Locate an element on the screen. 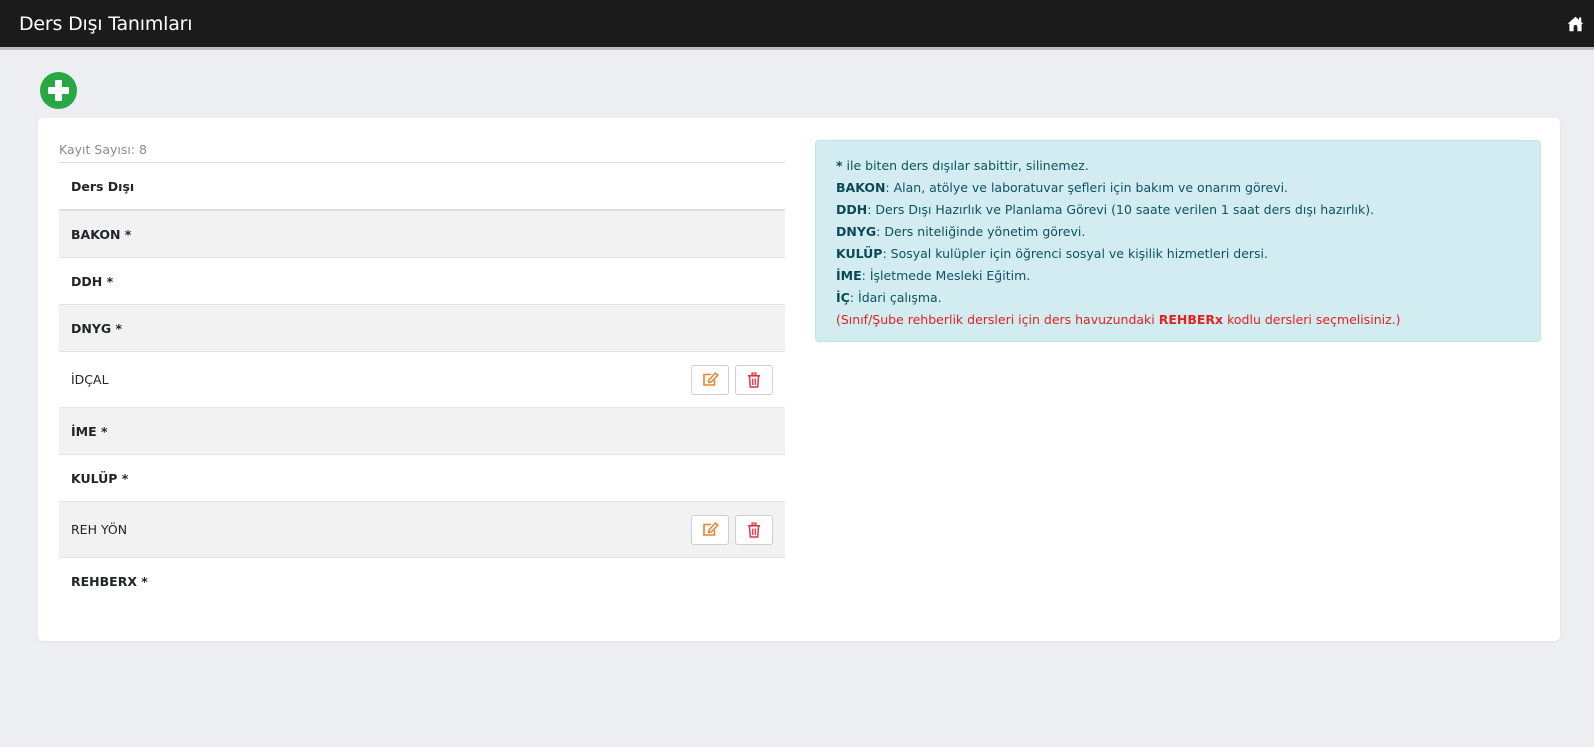  table-header: Ders Dışı is located at coordinates (422, 187).